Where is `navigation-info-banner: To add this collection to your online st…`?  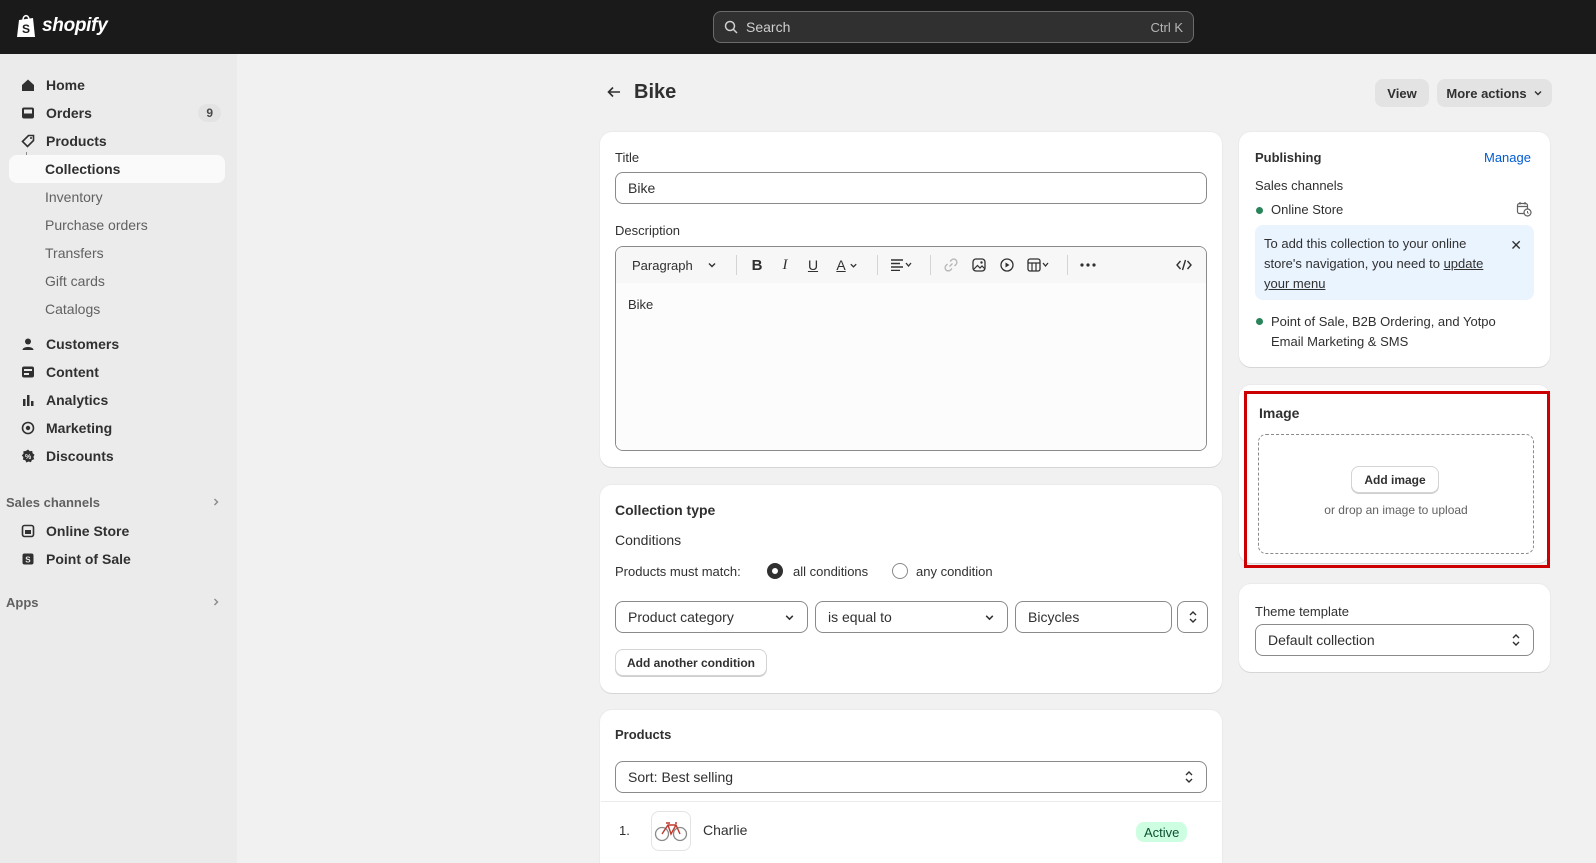
navigation-info-banner: To add this collection to your online st… is located at coordinates (1394, 262).